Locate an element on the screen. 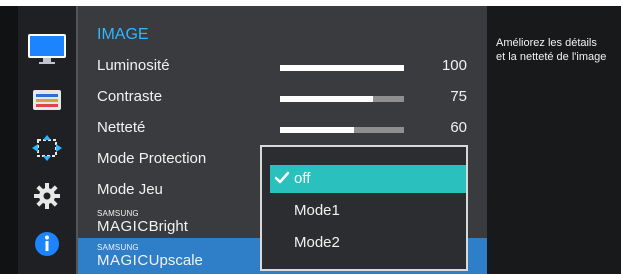  menu-row-luminosite: Luminosité 100 is located at coordinates (282, 67).